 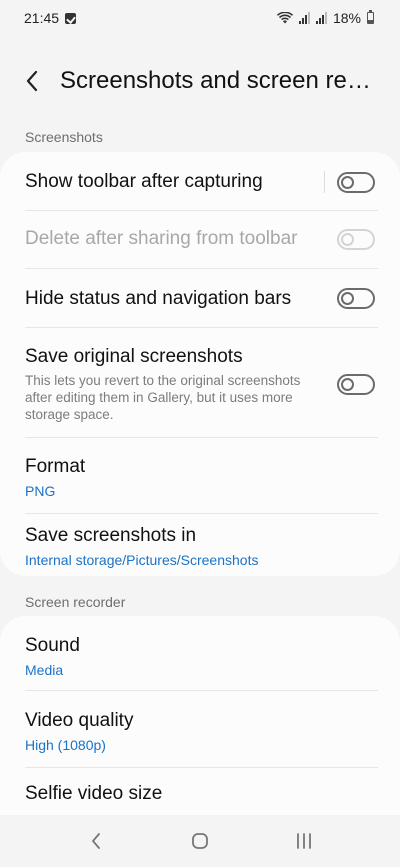 What do you see at coordinates (324, 182) in the screenshot?
I see `vertical-divider` at bounding box center [324, 182].